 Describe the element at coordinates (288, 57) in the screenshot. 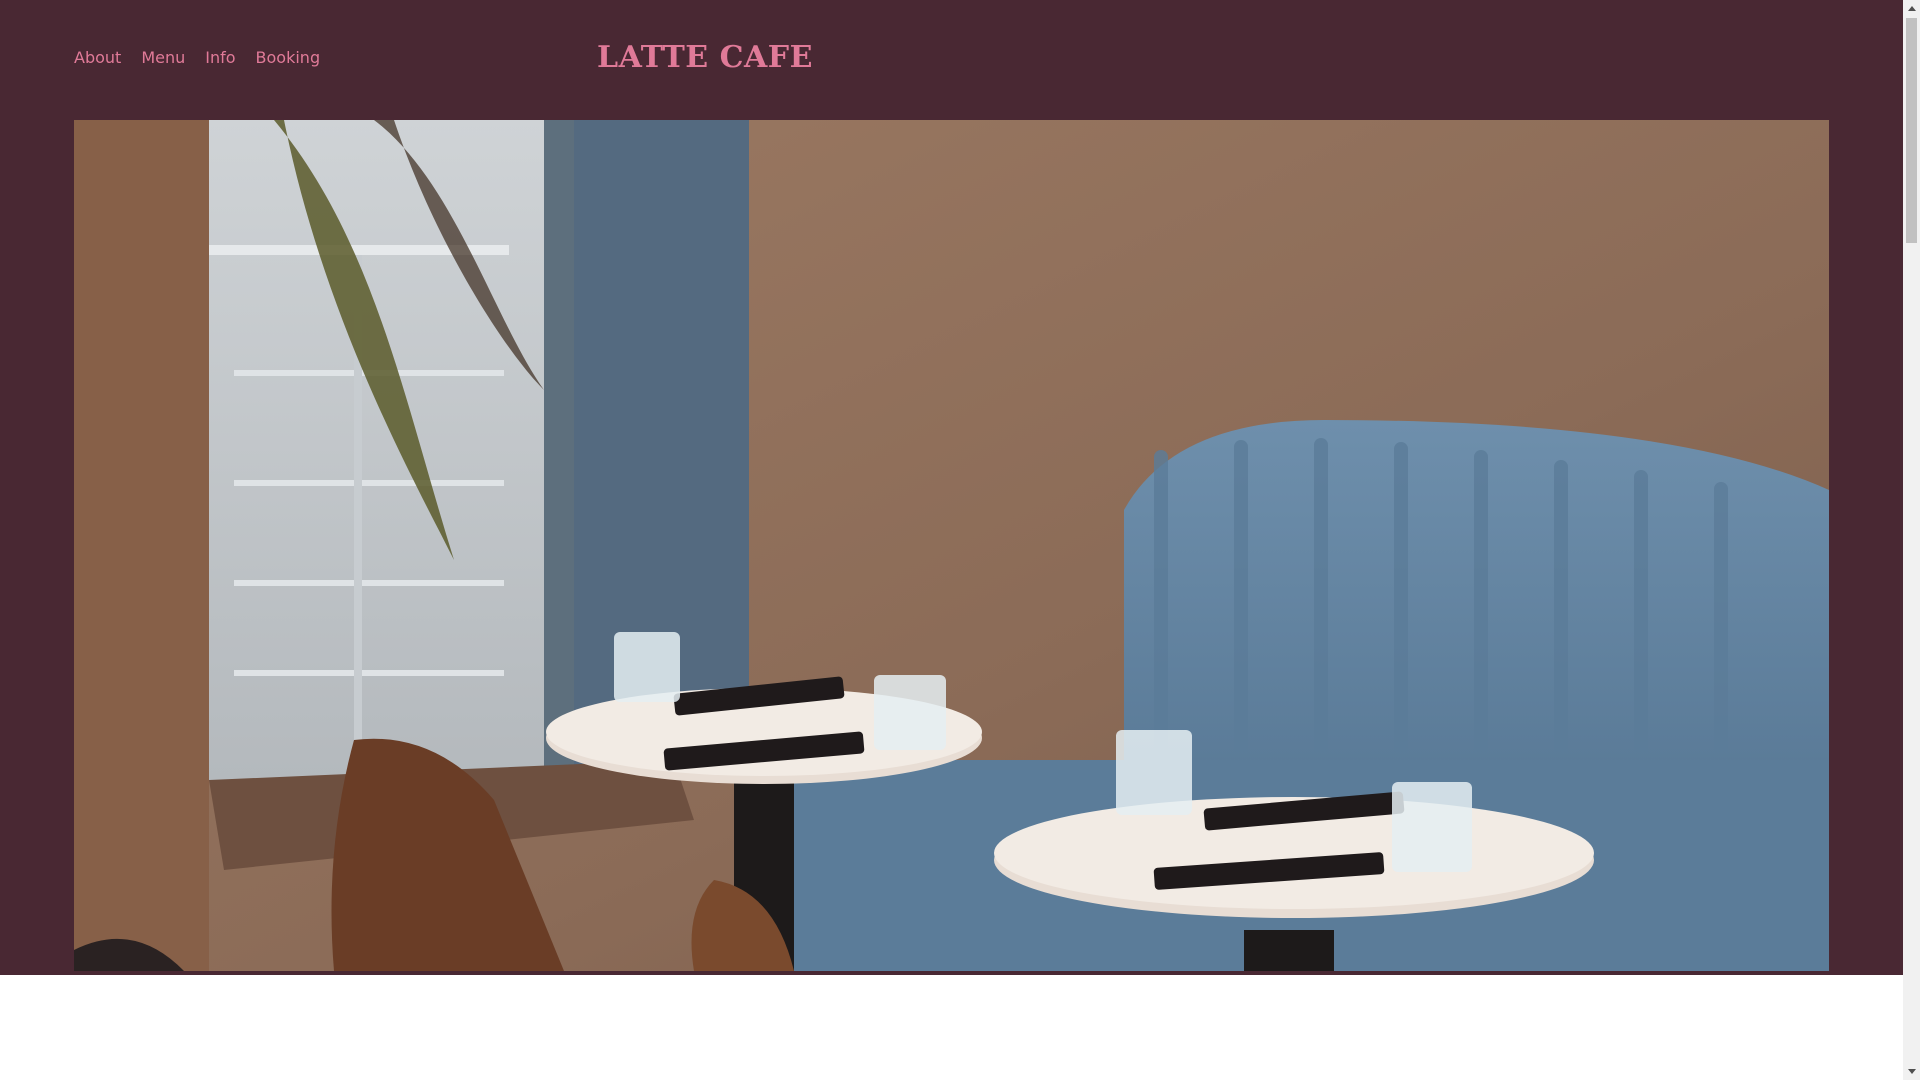

I see `nav-link-booking: Booking` at that location.